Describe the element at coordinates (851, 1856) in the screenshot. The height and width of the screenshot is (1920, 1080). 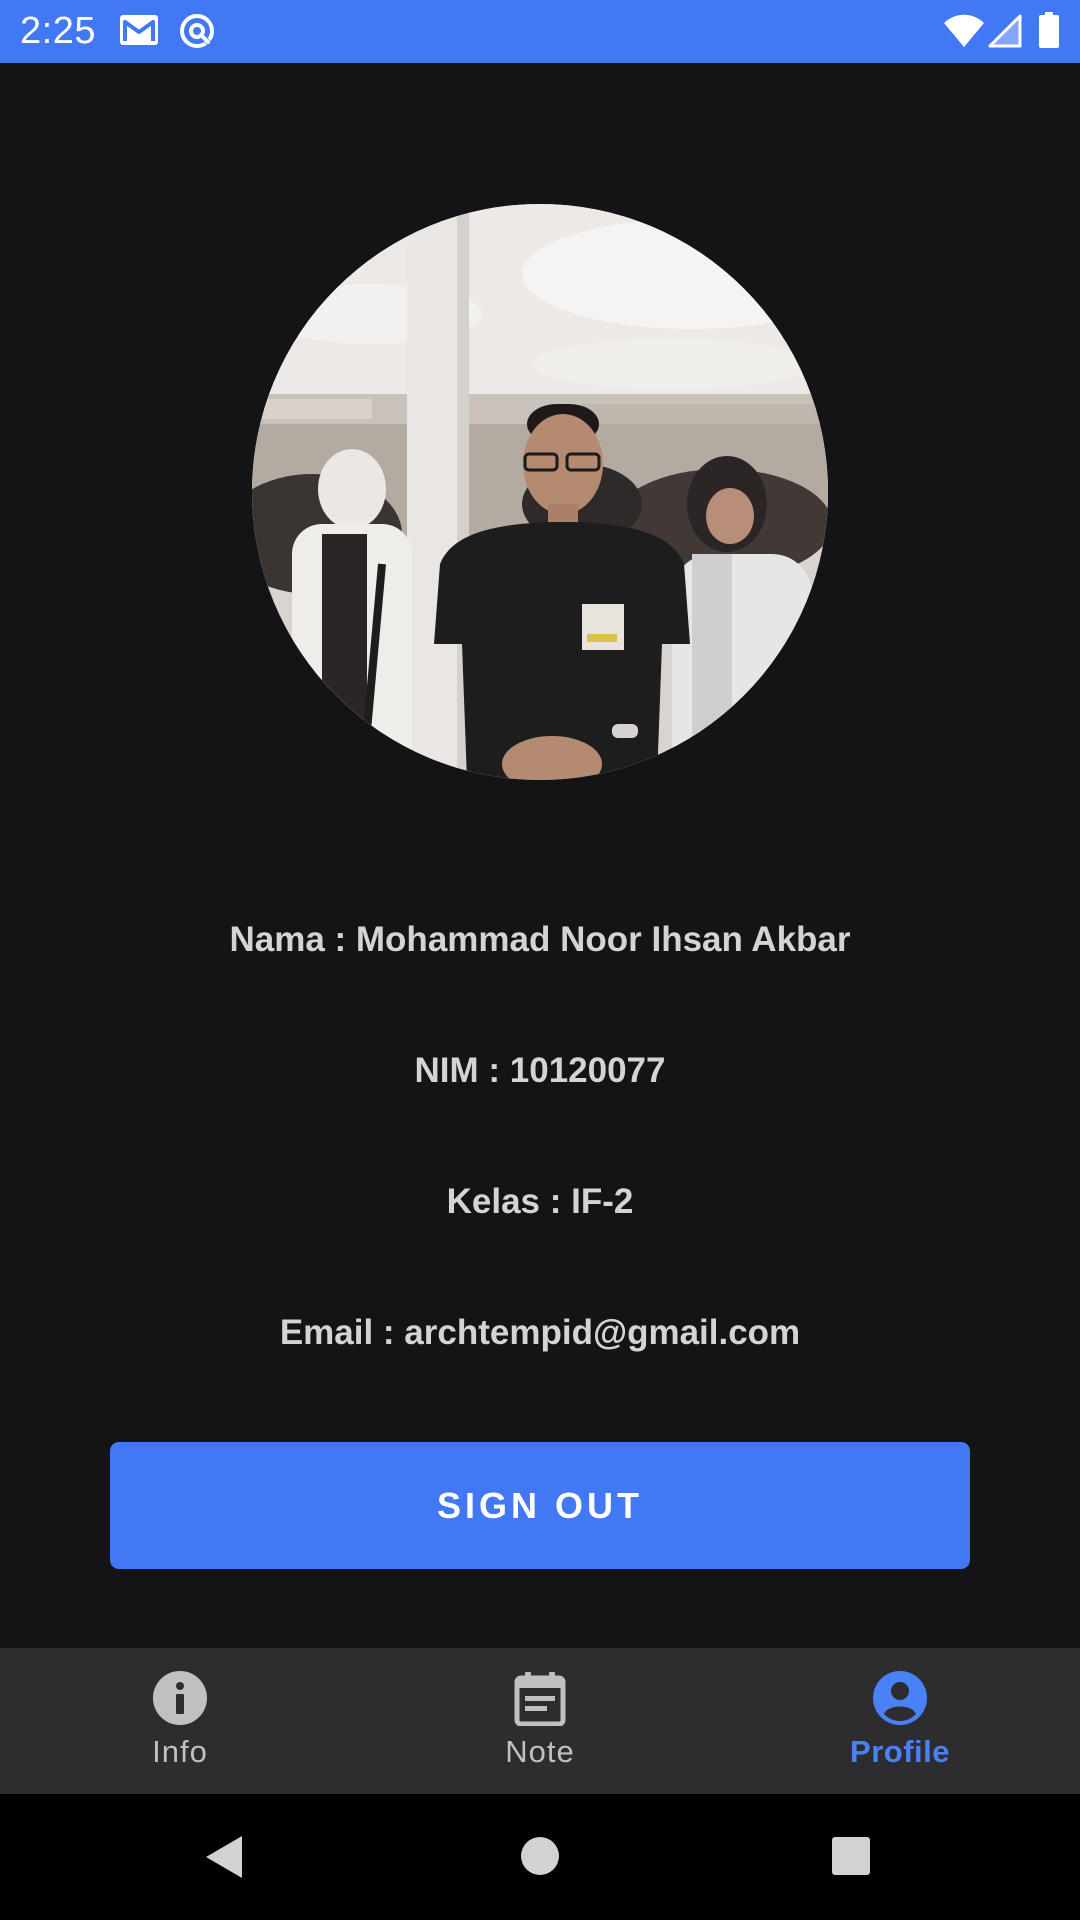
I see `recents-icon` at that location.